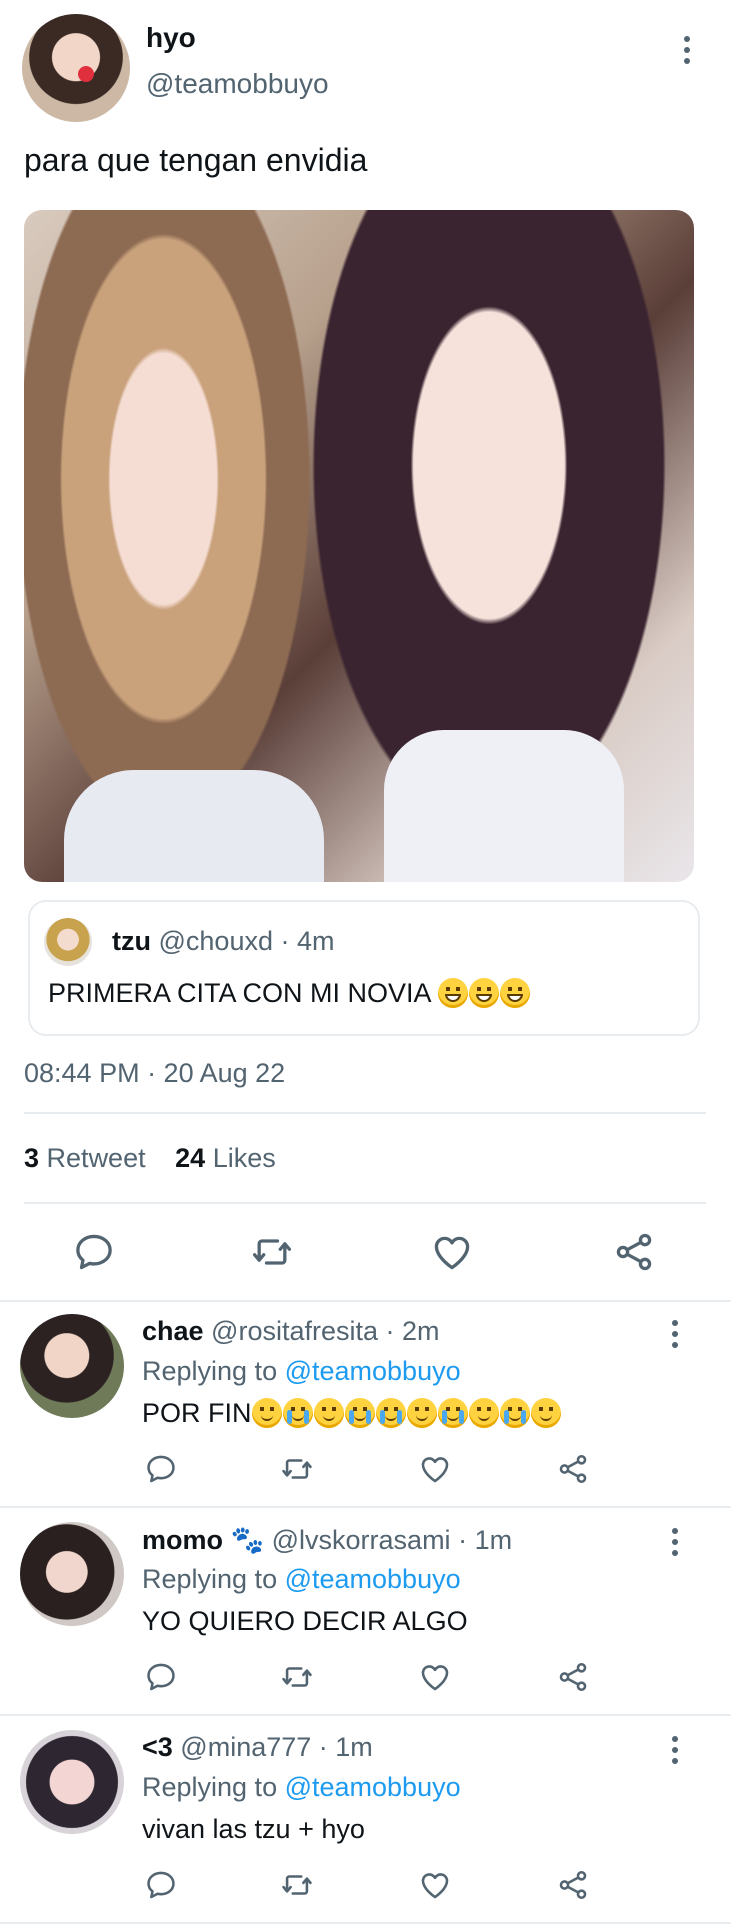 The image size is (731, 1924). Describe the element at coordinates (182, 1540) in the screenshot. I see `reply-author-name: momo` at that location.